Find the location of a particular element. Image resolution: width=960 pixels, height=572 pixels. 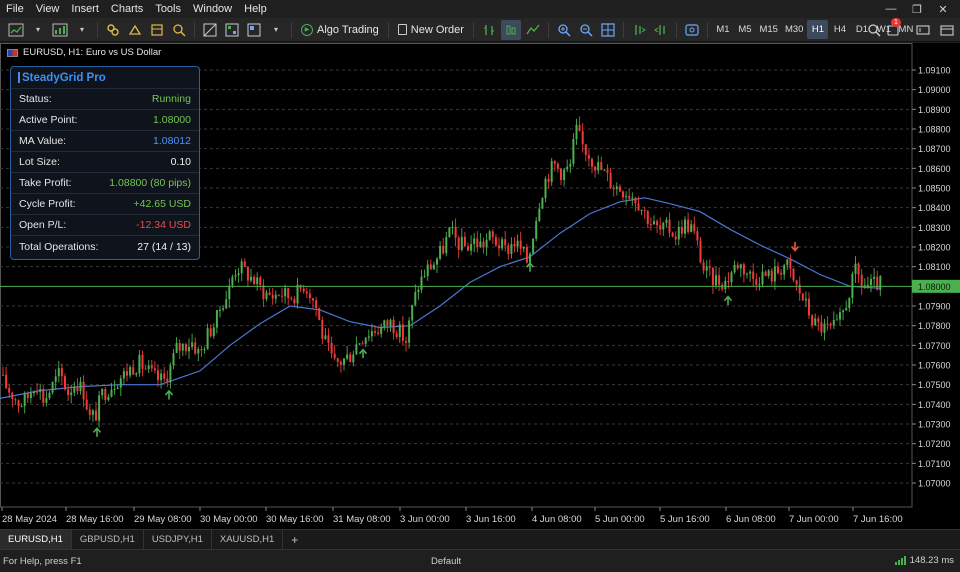

account-icon is located at coordinates (947, 30).